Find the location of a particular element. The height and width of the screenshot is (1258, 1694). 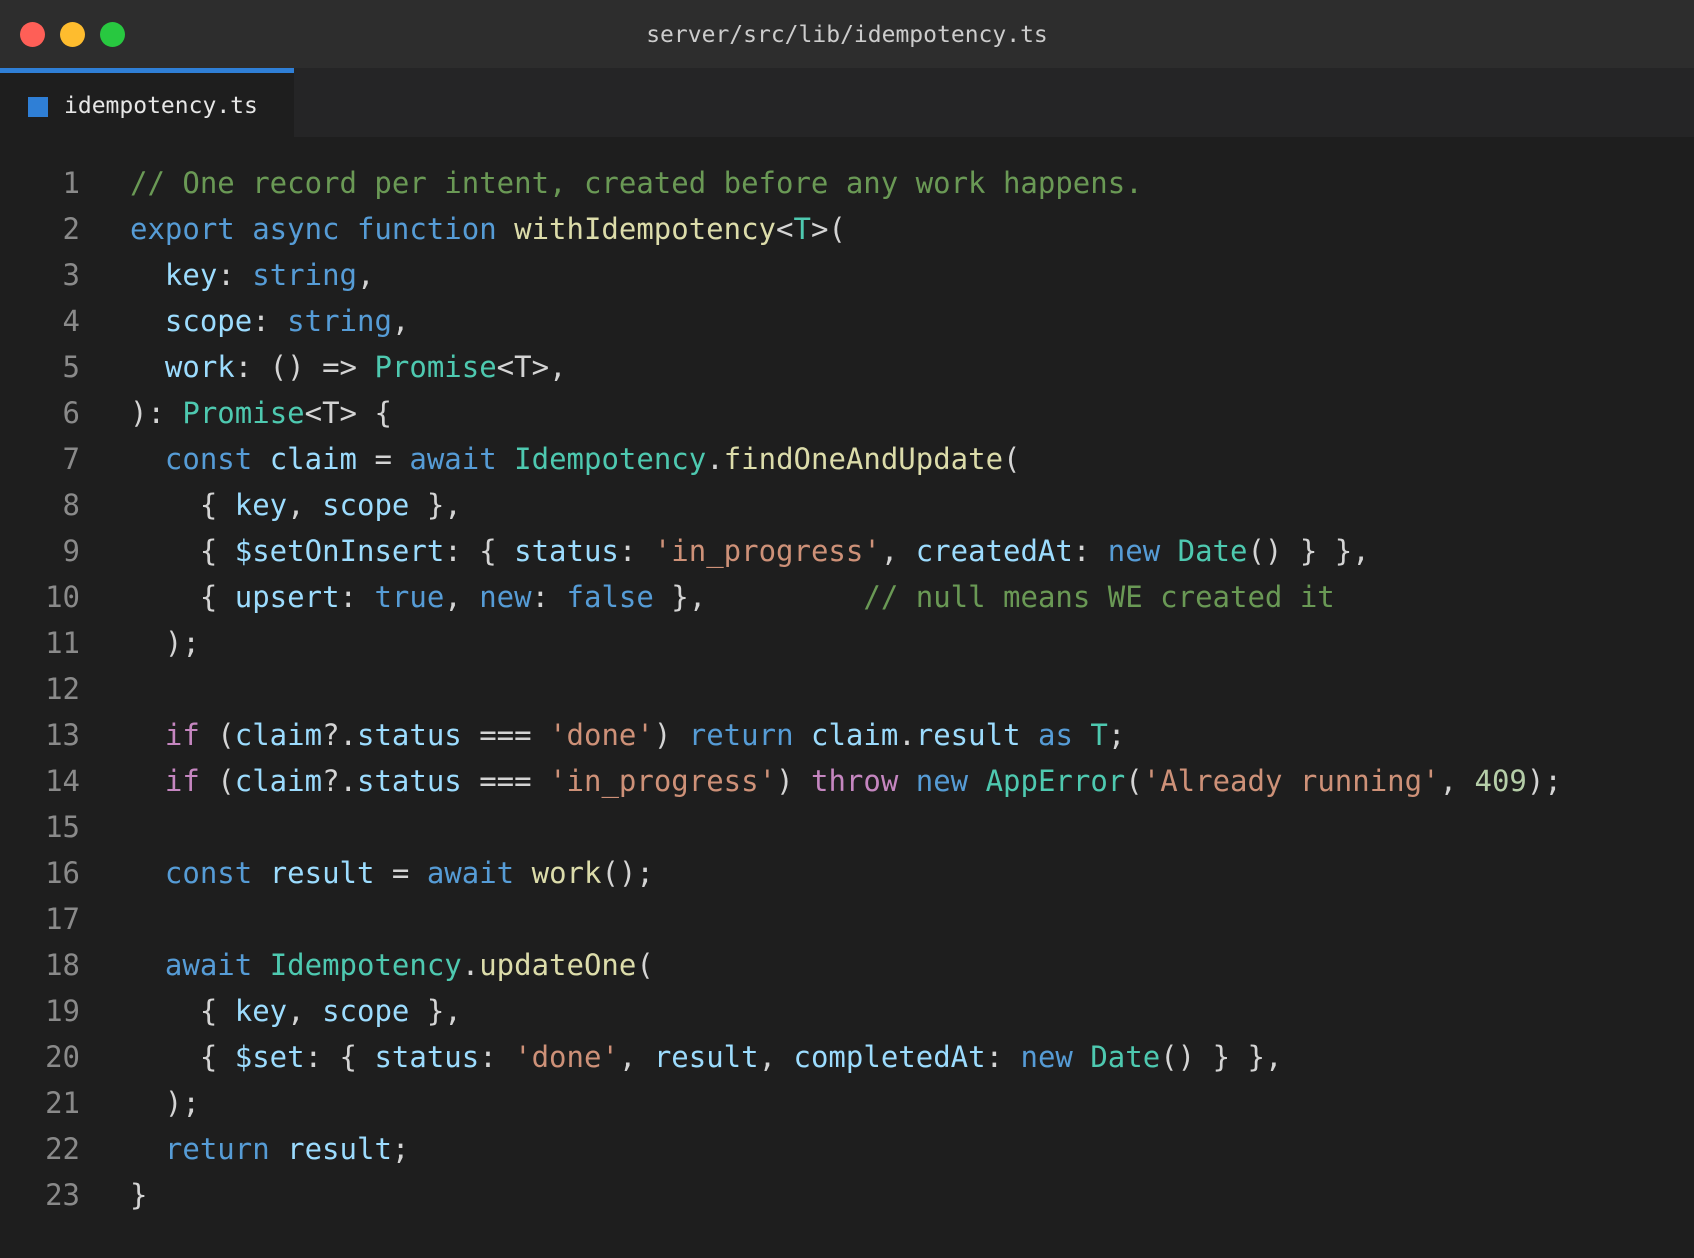

code-line: 11 ); is located at coordinates (847, 643).